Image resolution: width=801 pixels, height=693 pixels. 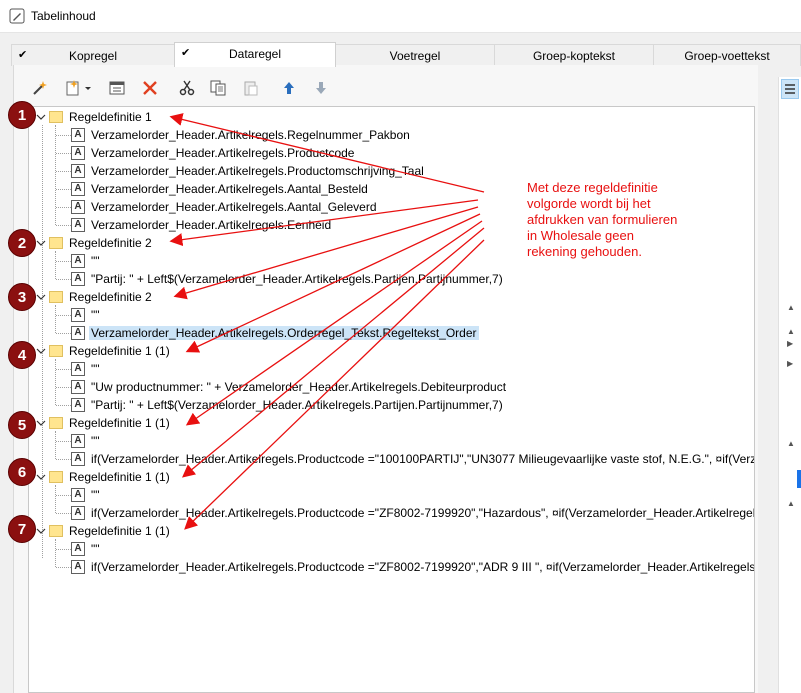 I want to click on tab-voetregel: Voetregel, so click(x=415, y=55).